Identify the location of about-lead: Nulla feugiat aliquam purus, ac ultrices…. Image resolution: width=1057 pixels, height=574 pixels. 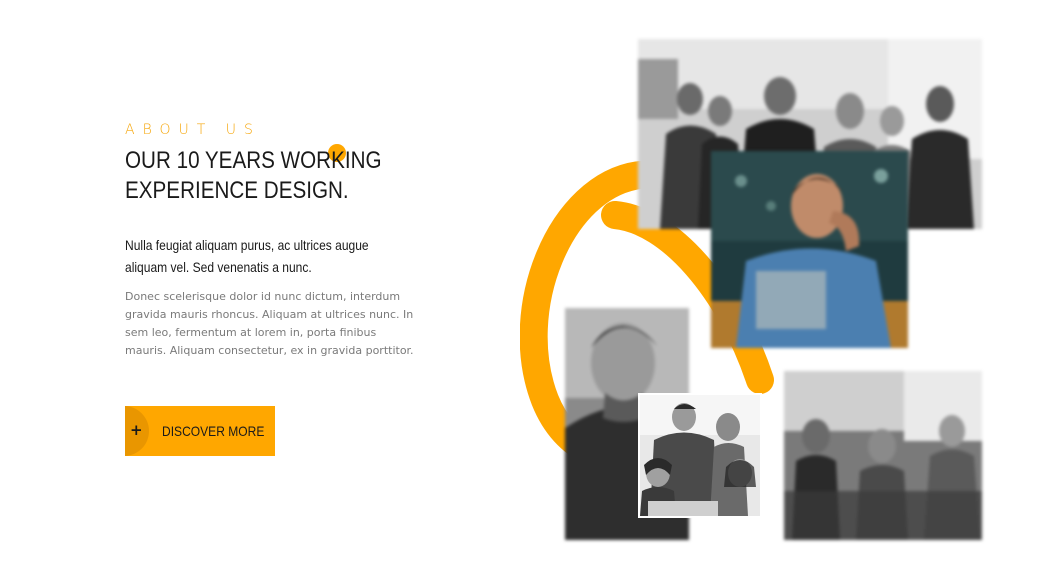
(247, 256).